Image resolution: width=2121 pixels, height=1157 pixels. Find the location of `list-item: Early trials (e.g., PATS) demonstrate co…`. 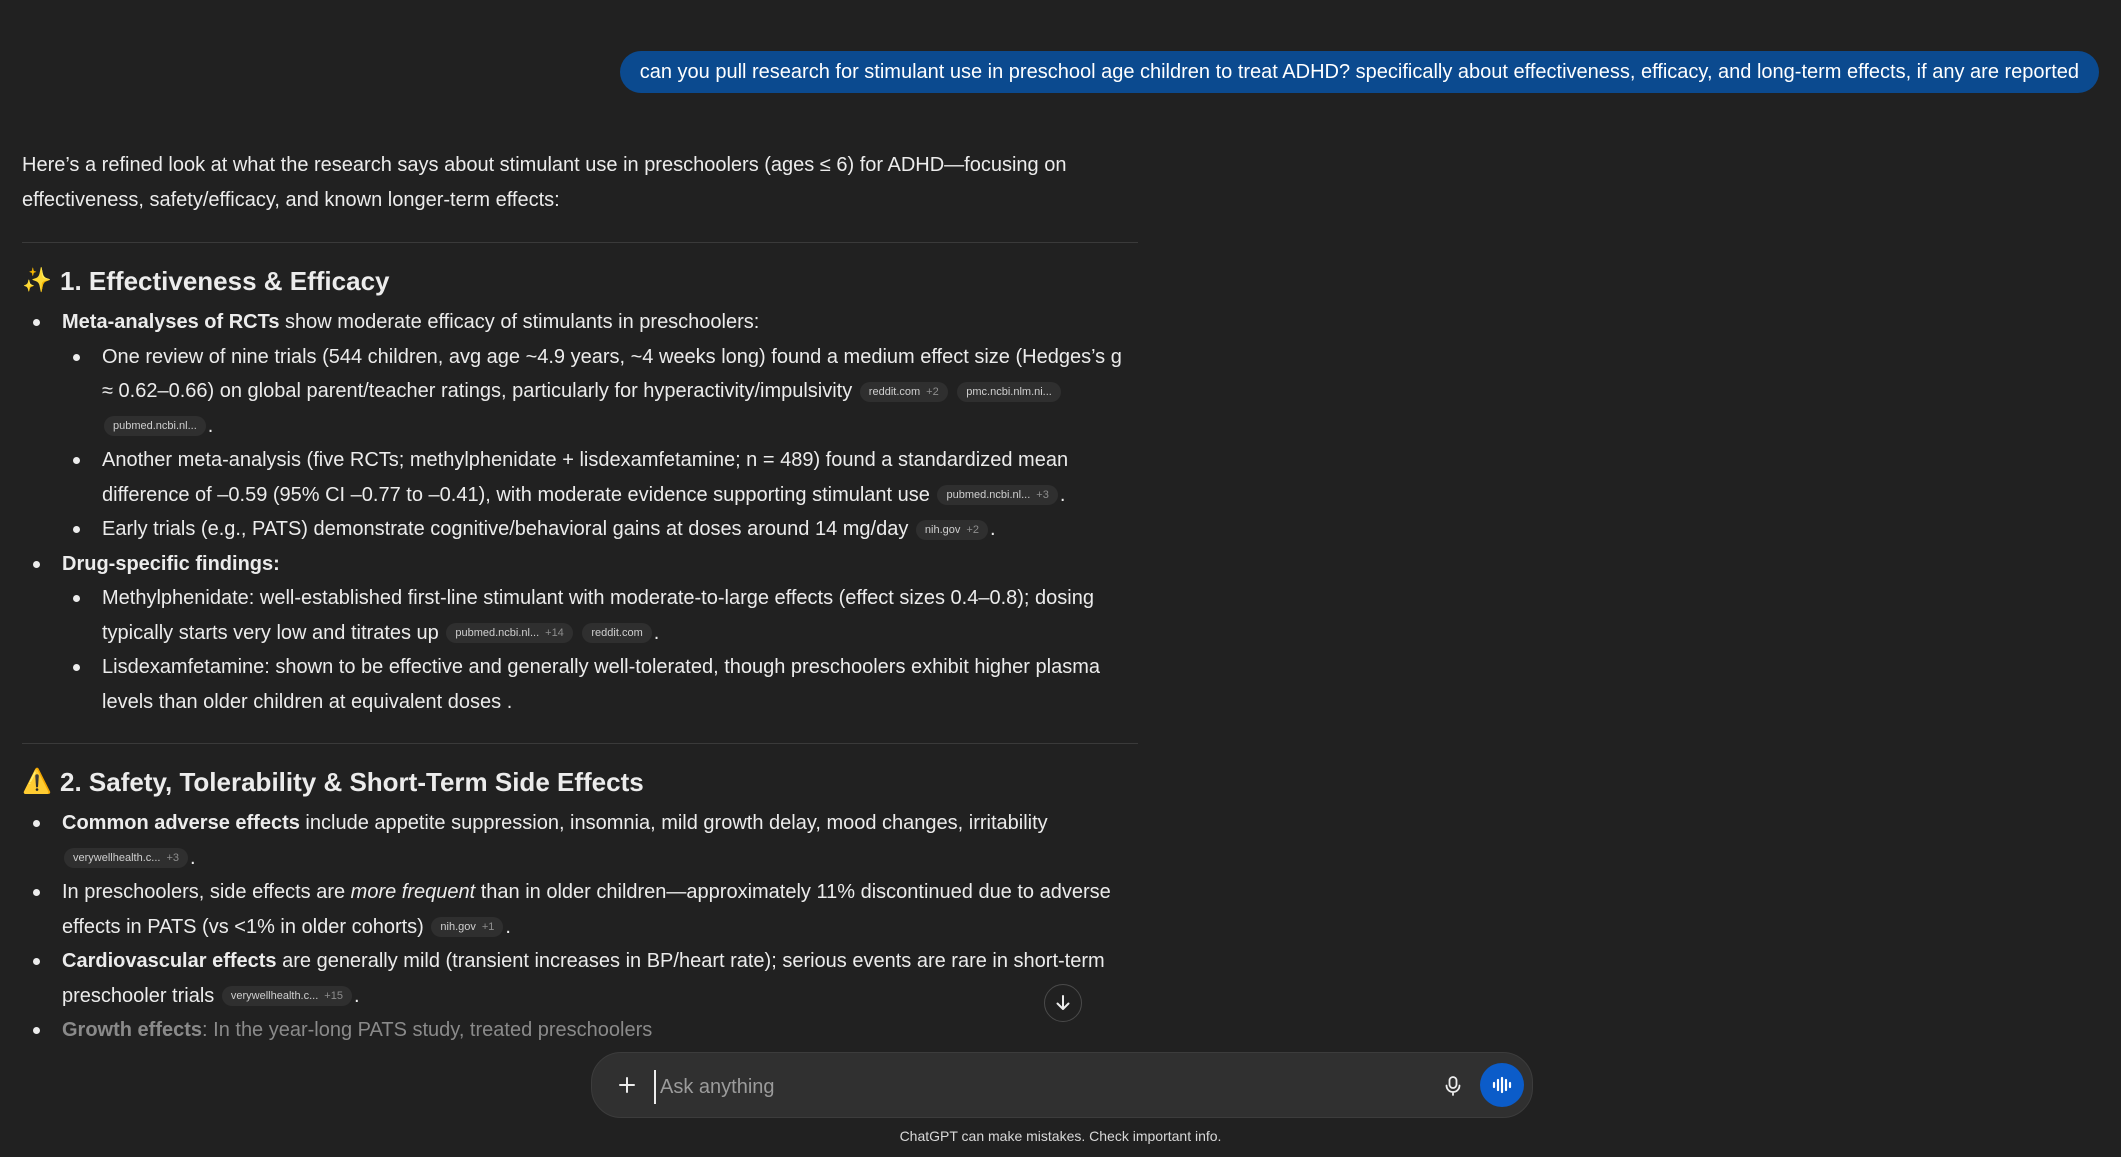

list-item: Early trials (e.g., PATS) demonstrate co… is located at coordinates (600, 529).